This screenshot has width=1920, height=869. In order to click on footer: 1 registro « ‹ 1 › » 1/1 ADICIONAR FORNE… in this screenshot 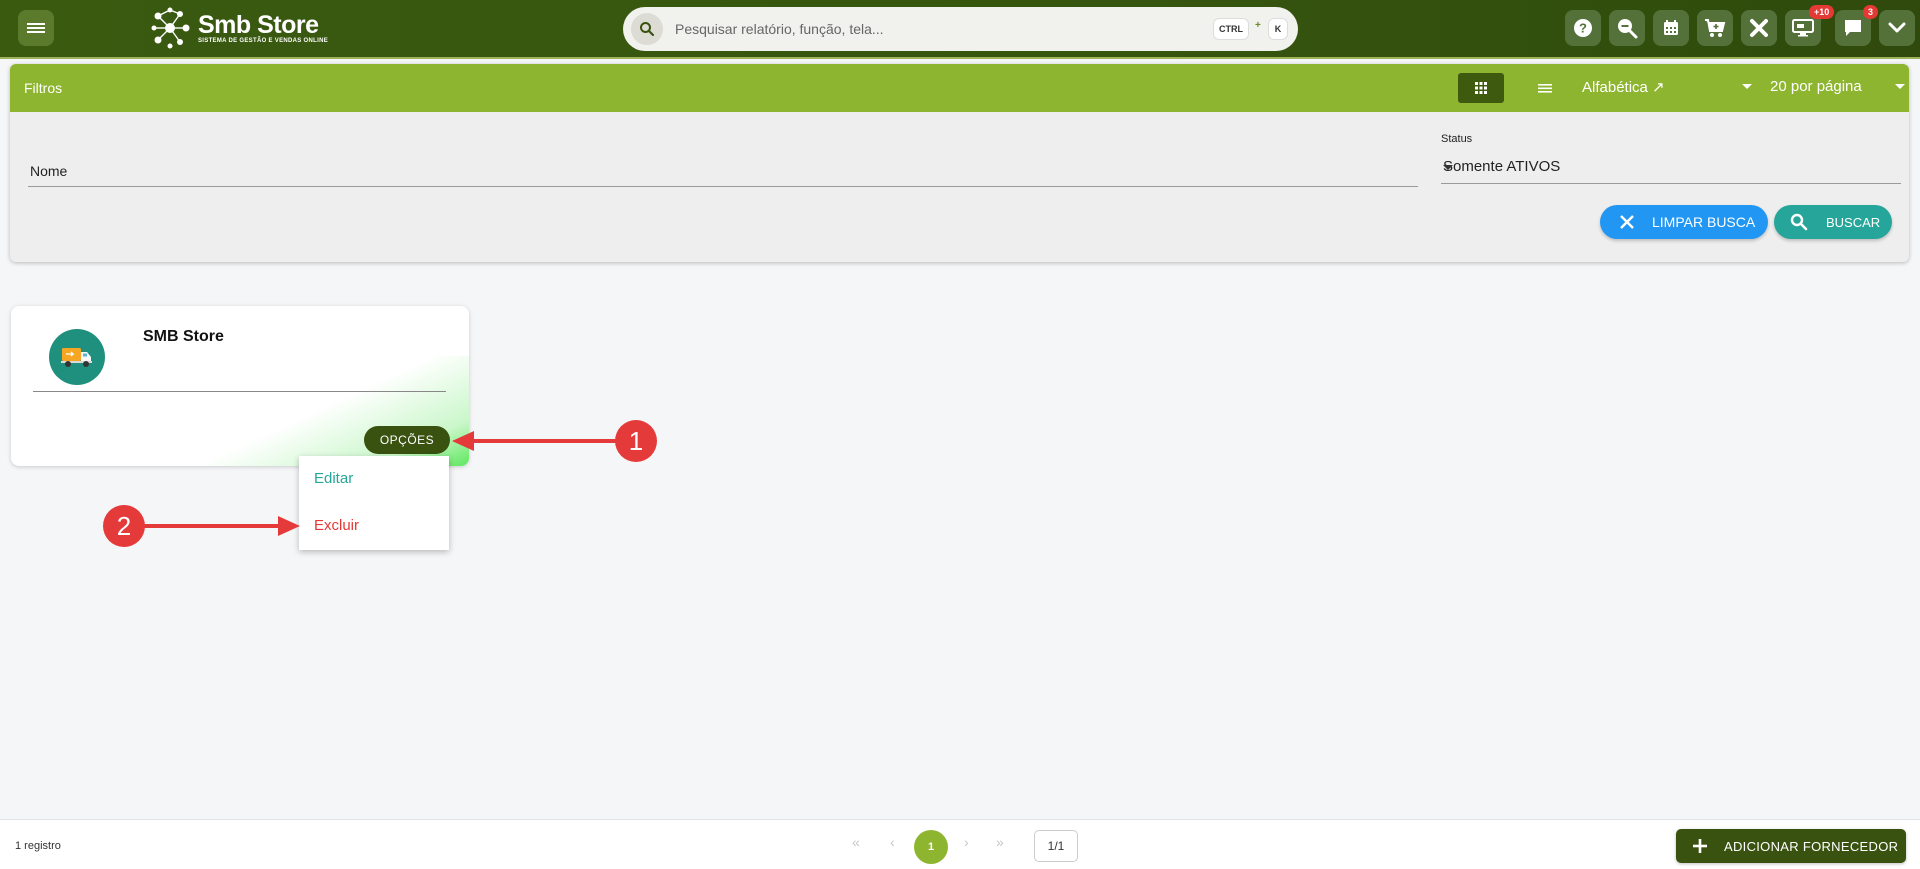, I will do `click(960, 844)`.